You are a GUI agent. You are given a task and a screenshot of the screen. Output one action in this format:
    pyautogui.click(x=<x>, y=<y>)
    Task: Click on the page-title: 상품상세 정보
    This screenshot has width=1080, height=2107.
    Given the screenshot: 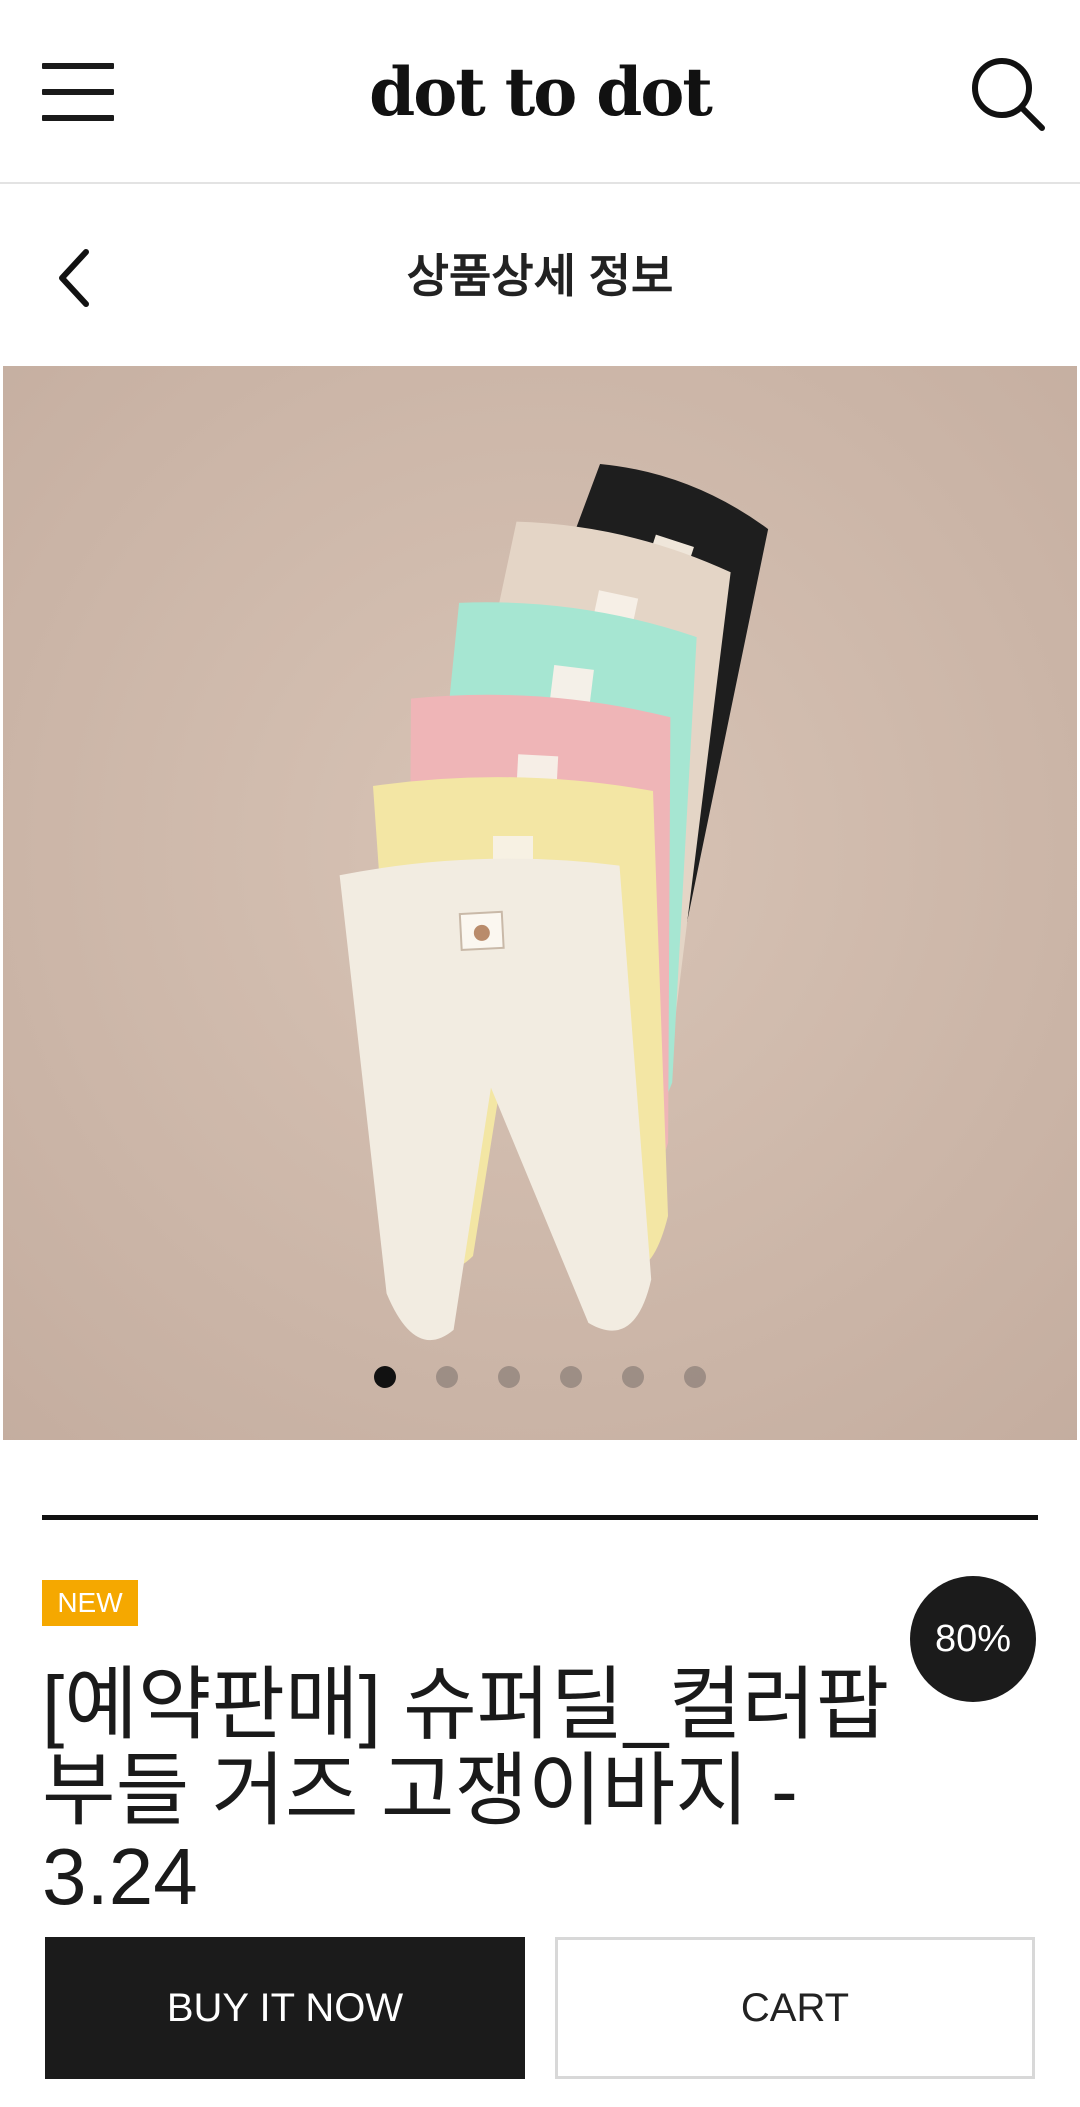 What is the action you would take?
    pyautogui.click(x=540, y=276)
    